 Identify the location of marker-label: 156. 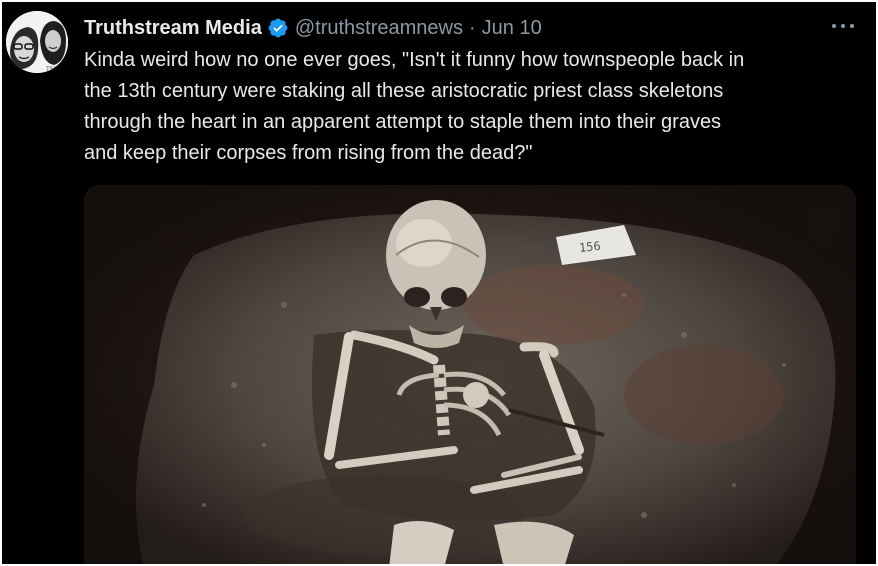
(589, 247).